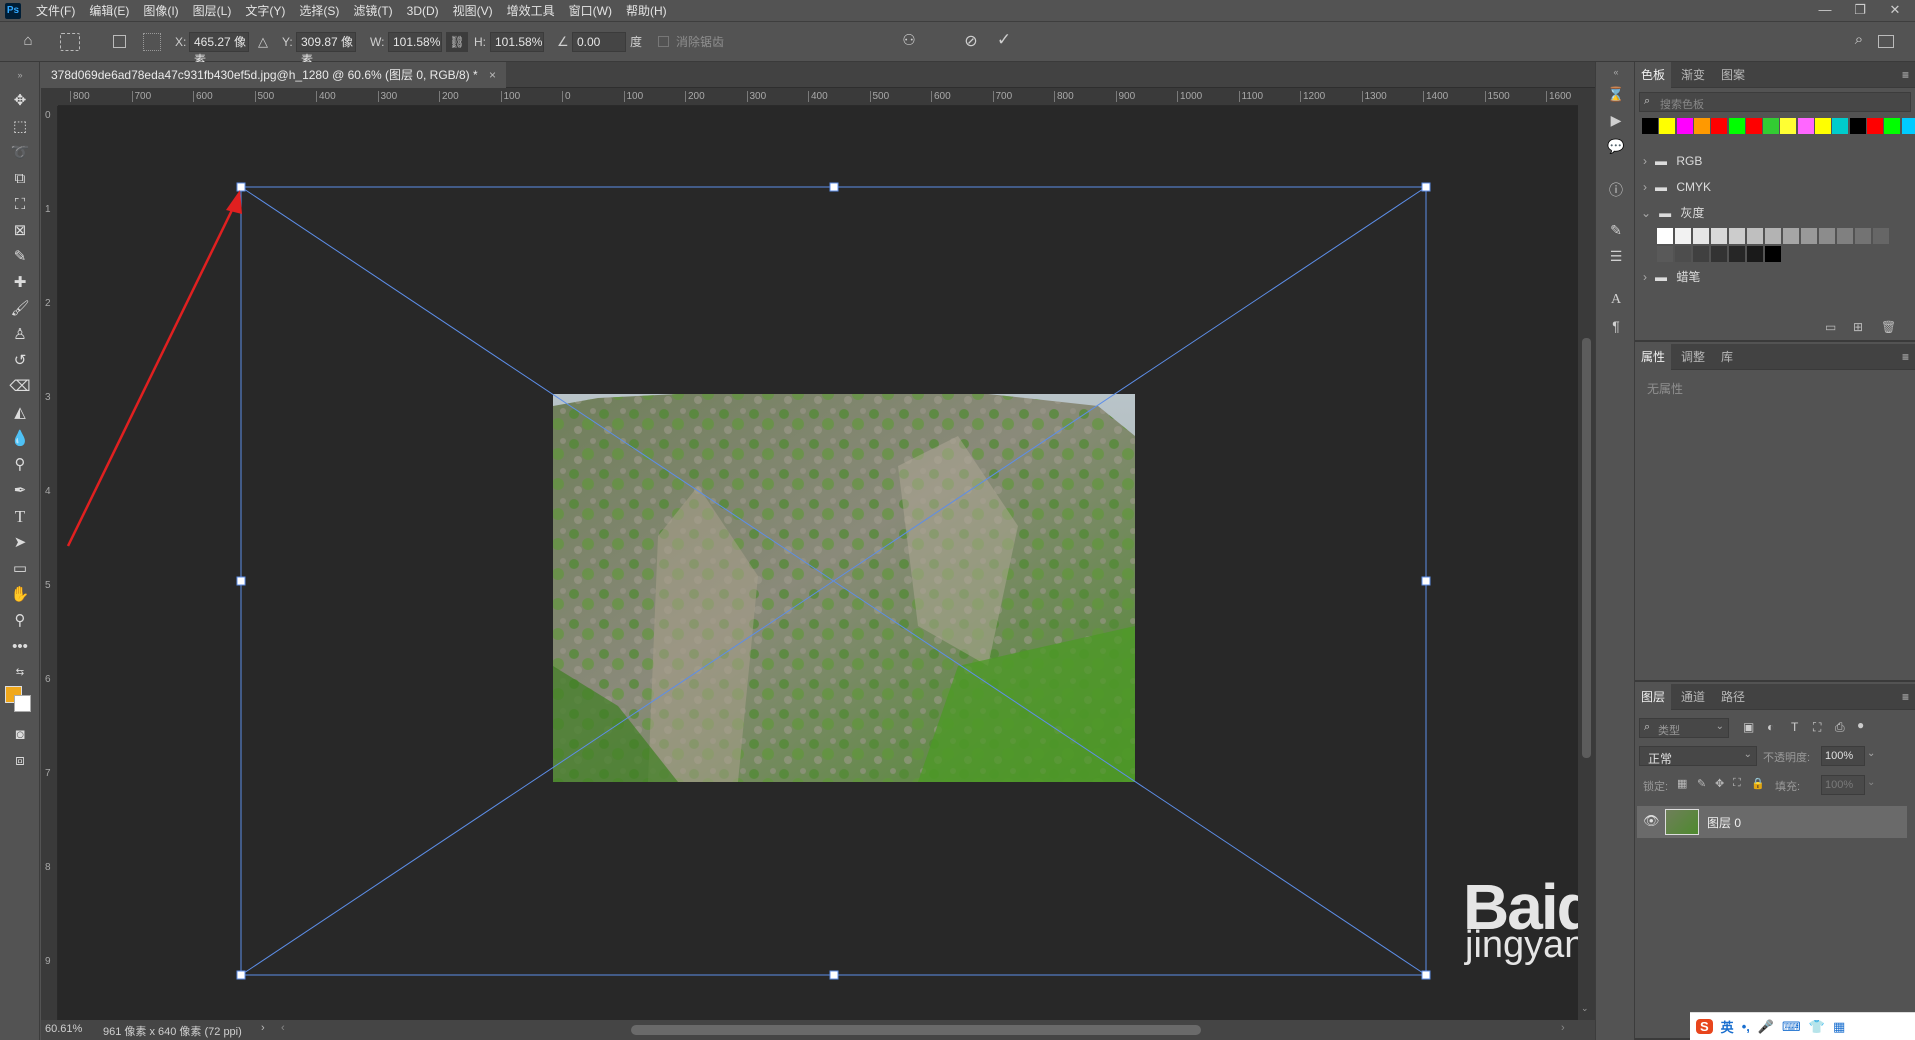  Describe the element at coordinates (22, 703) in the screenshot. I see `background-color-swatch` at that location.